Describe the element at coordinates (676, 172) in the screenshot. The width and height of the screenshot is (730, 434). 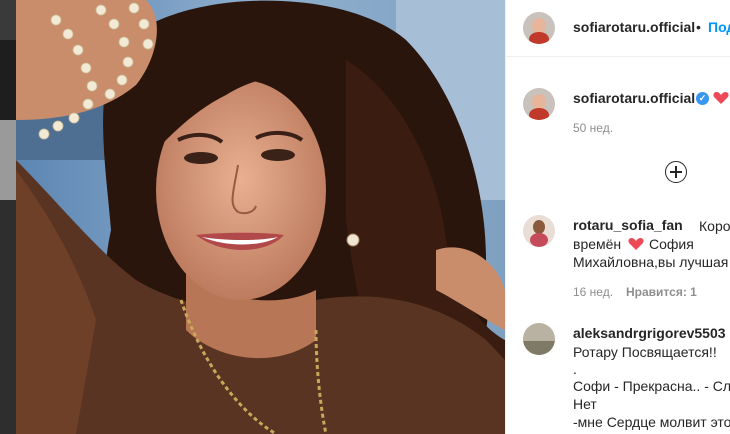
I see `load-more-comments-icon` at that location.